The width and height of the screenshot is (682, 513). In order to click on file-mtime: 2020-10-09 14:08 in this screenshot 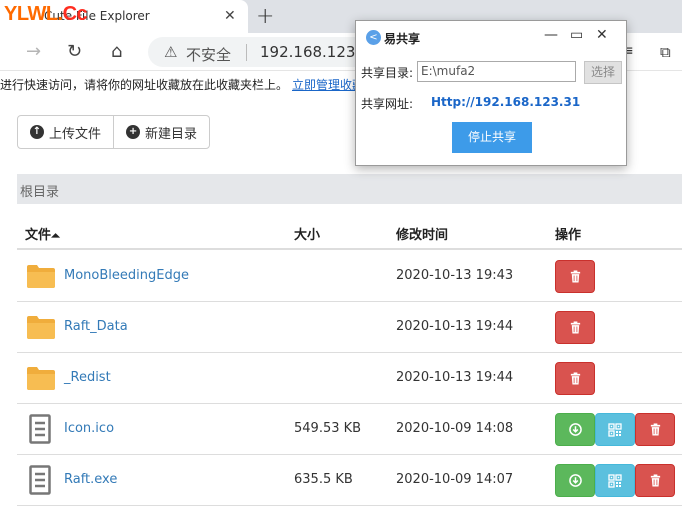, I will do `click(455, 428)`.